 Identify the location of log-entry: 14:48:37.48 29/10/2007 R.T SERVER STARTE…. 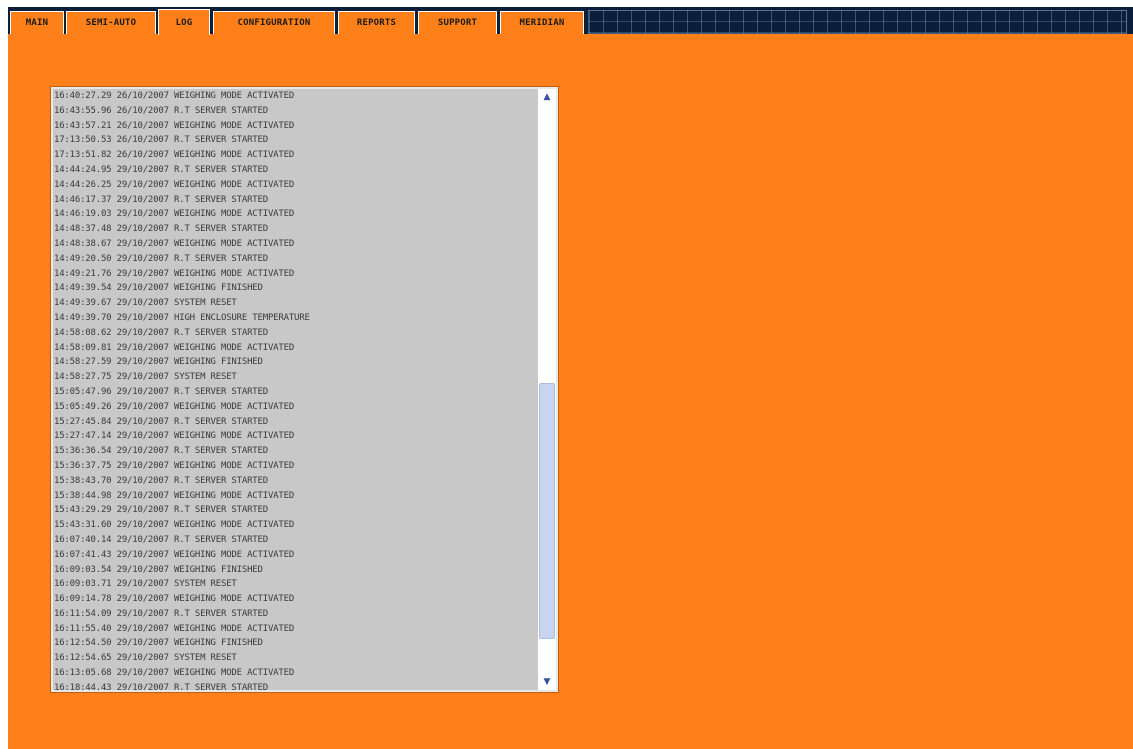
(161, 229).